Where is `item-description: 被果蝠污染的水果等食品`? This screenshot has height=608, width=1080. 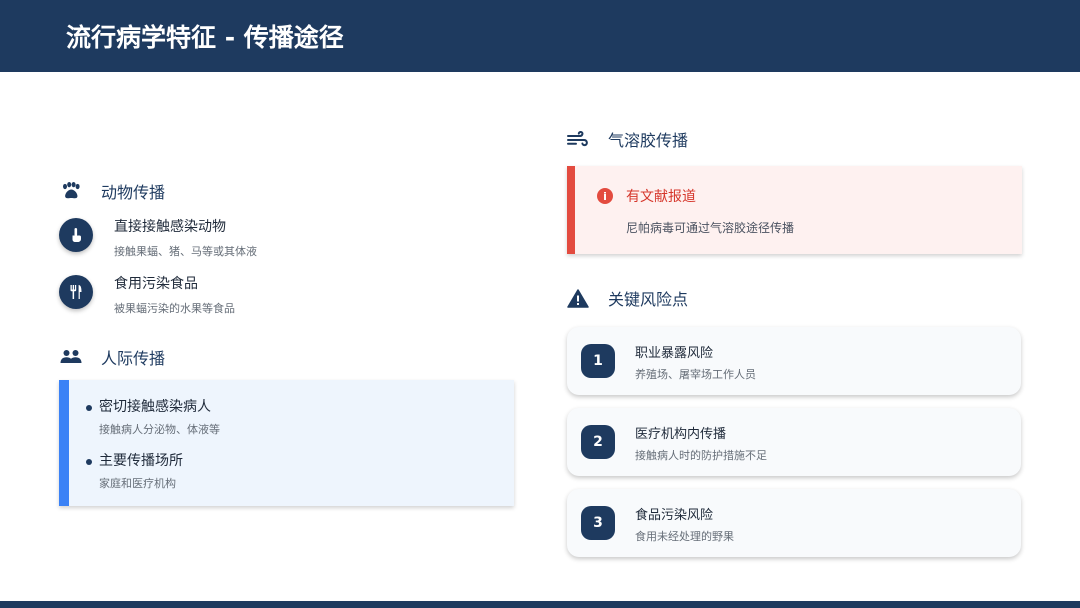
item-description: 被果蝠污染的水果等食品 is located at coordinates (174, 308).